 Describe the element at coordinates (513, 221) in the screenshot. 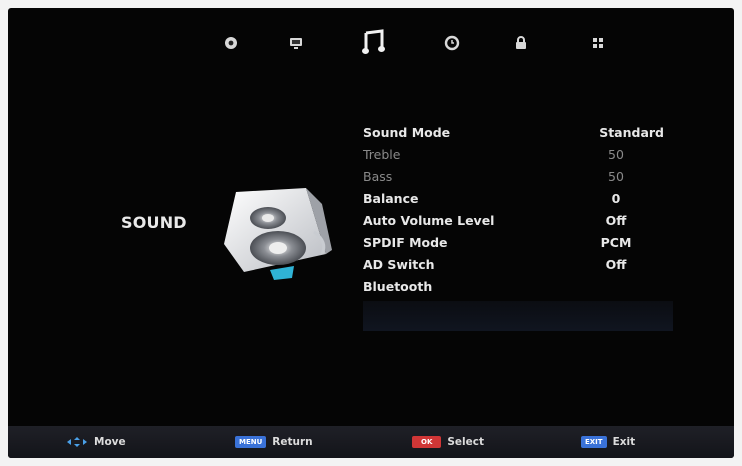

I see `menu-row-auto-volume-level: Auto Volume Level Off` at that location.